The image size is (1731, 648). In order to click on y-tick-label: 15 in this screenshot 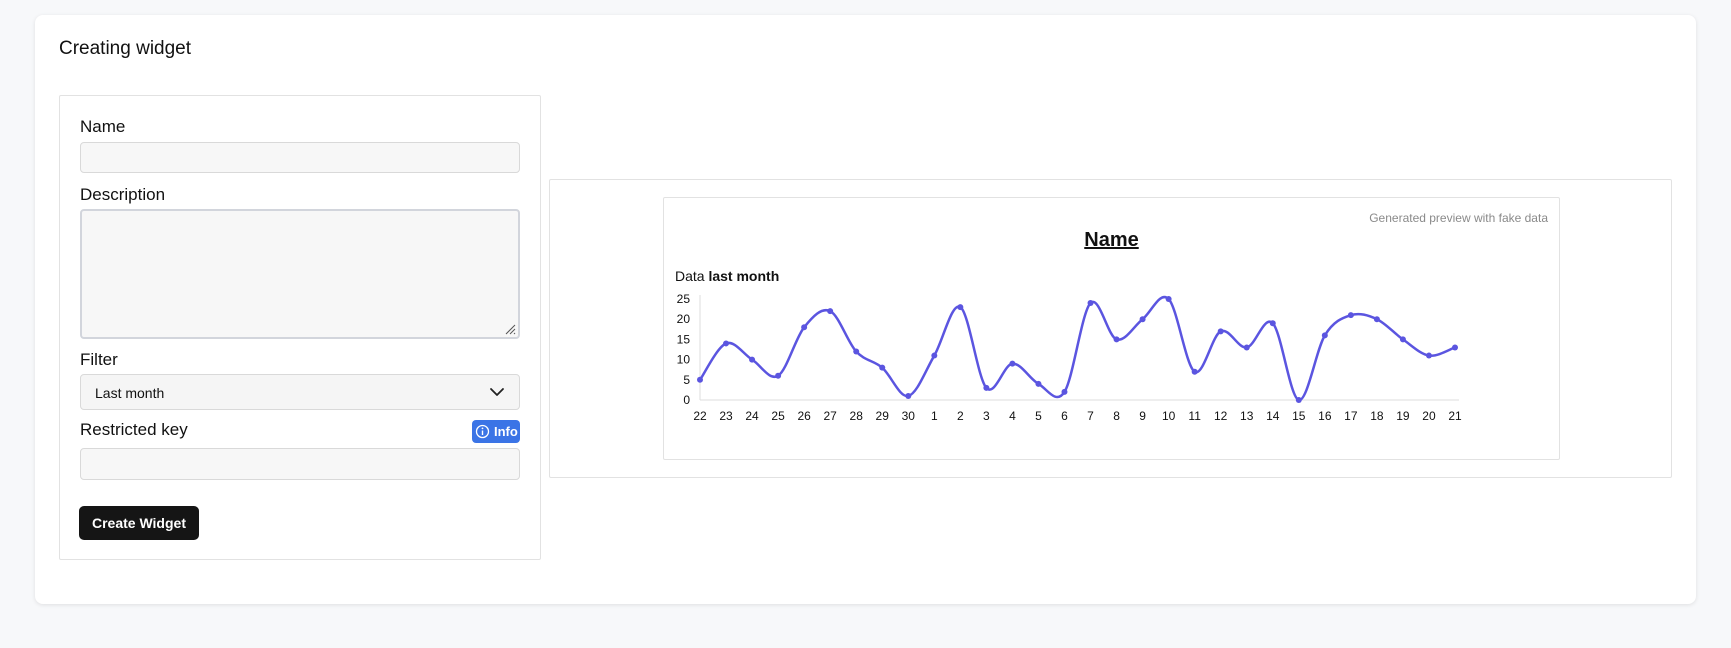, I will do `click(684, 339)`.